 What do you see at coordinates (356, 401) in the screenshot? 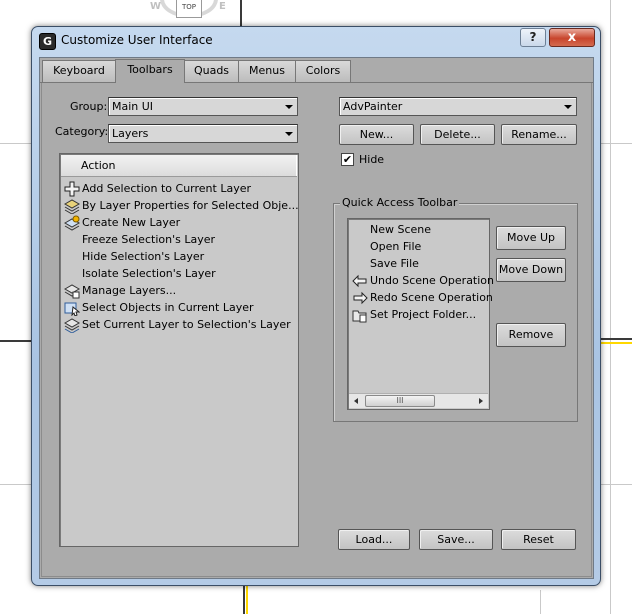
I see `scroll-left-icon` at bounding box center [356, 401].